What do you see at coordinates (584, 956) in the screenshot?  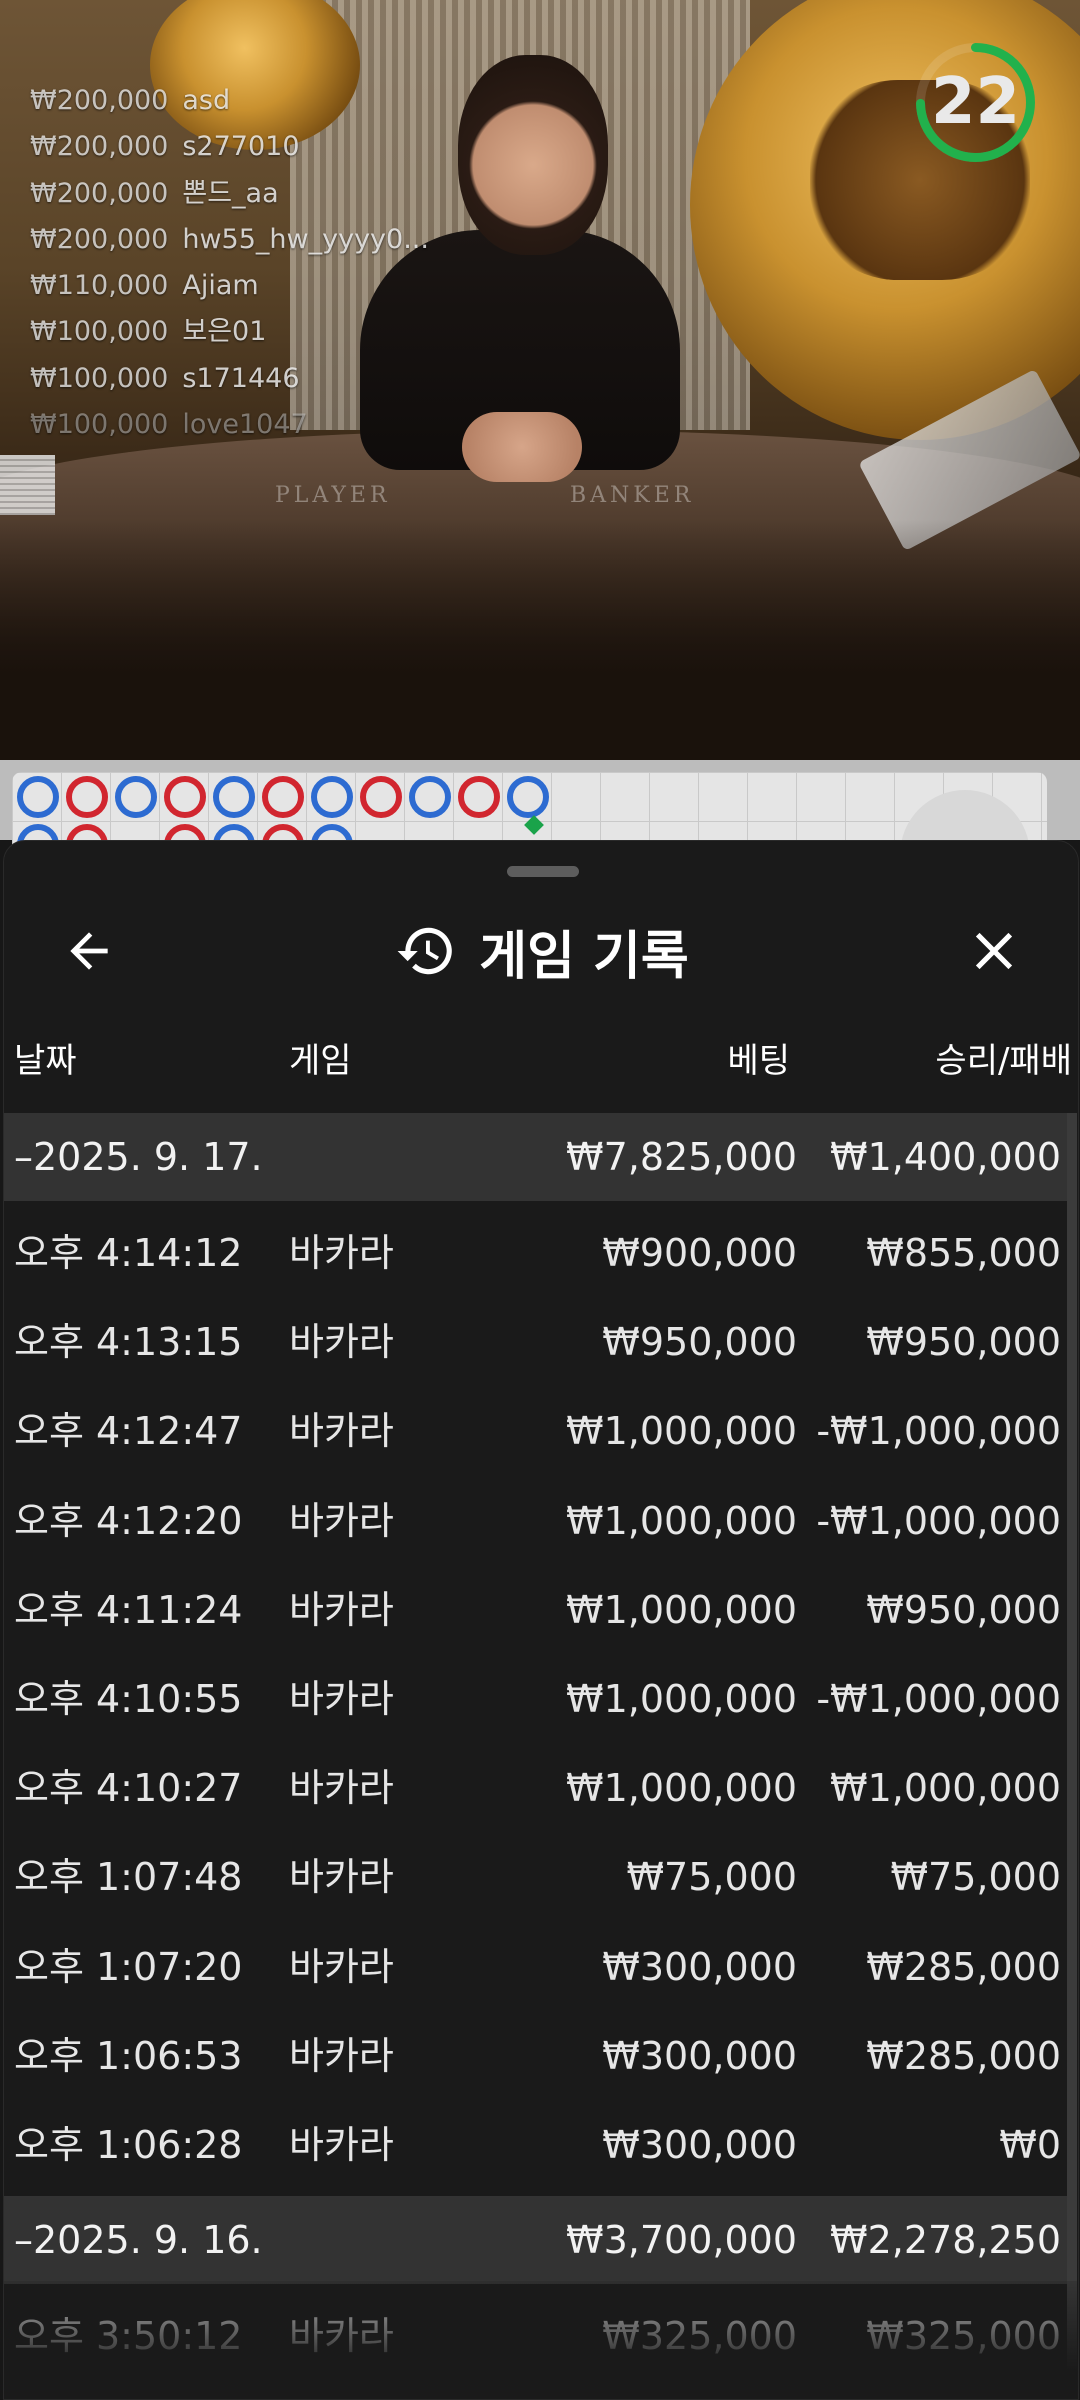 I see `sheet-title: 게임 기록` at bounding box center [584, 956].